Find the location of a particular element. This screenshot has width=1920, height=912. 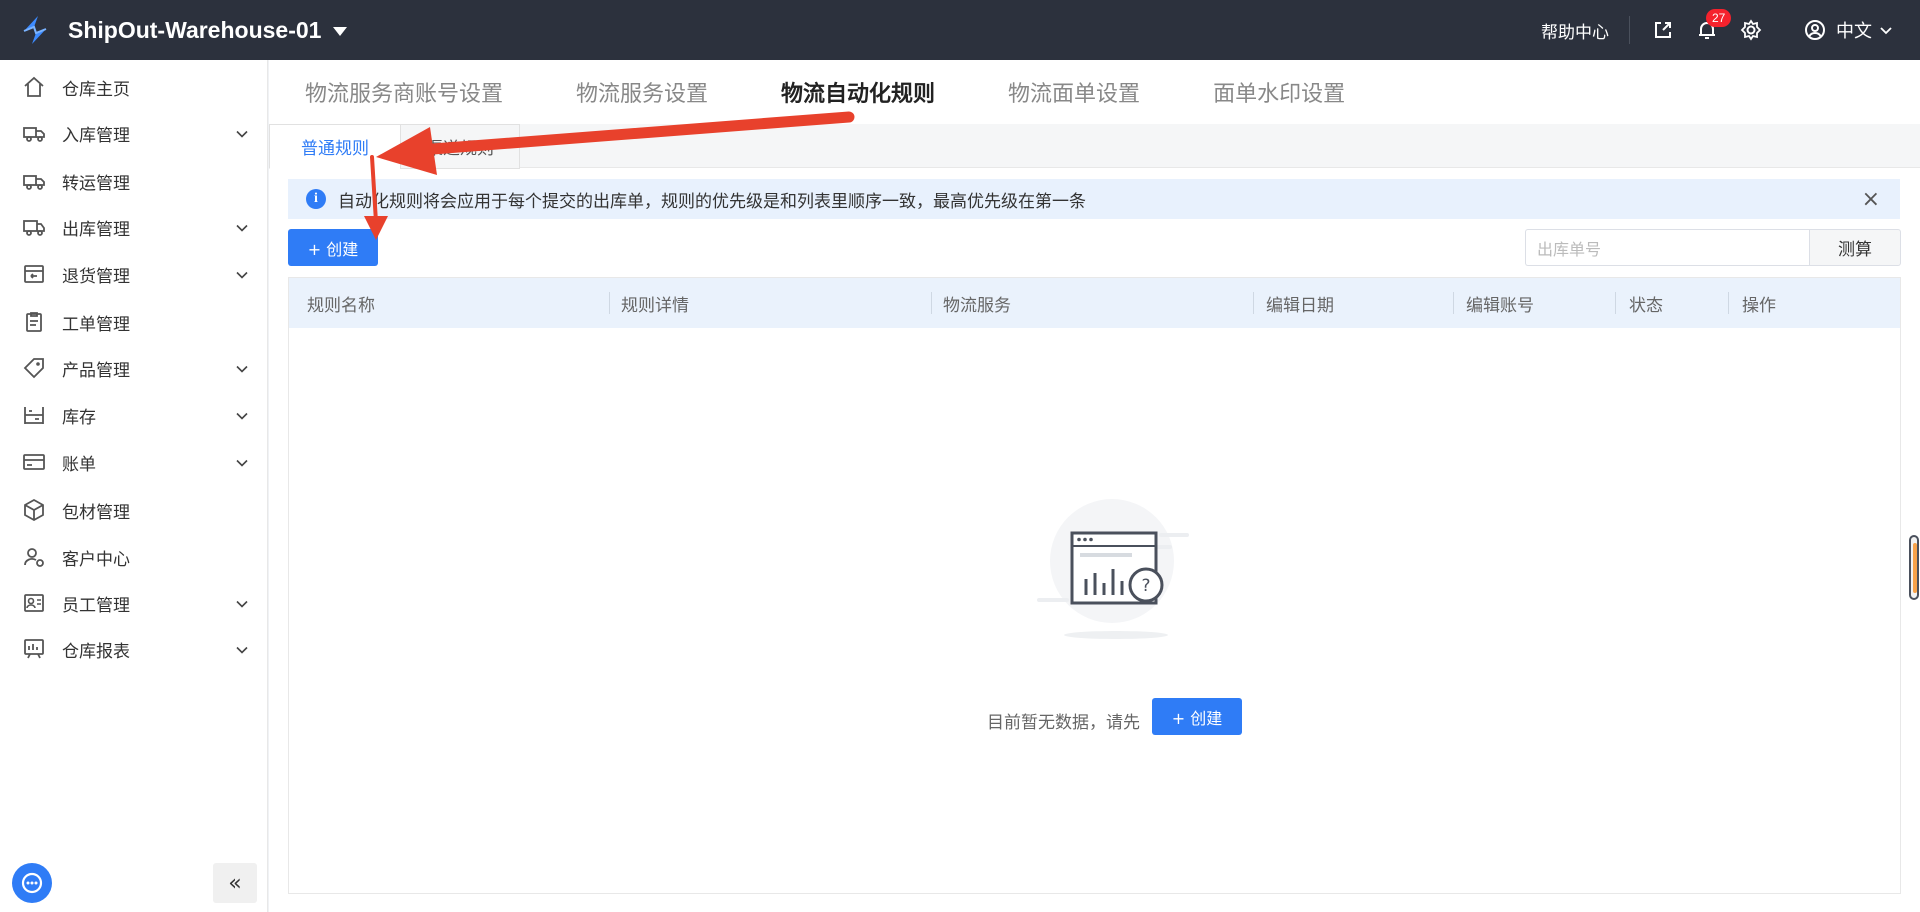

measure-button: 测算 is located at coordinates (1855, 247).